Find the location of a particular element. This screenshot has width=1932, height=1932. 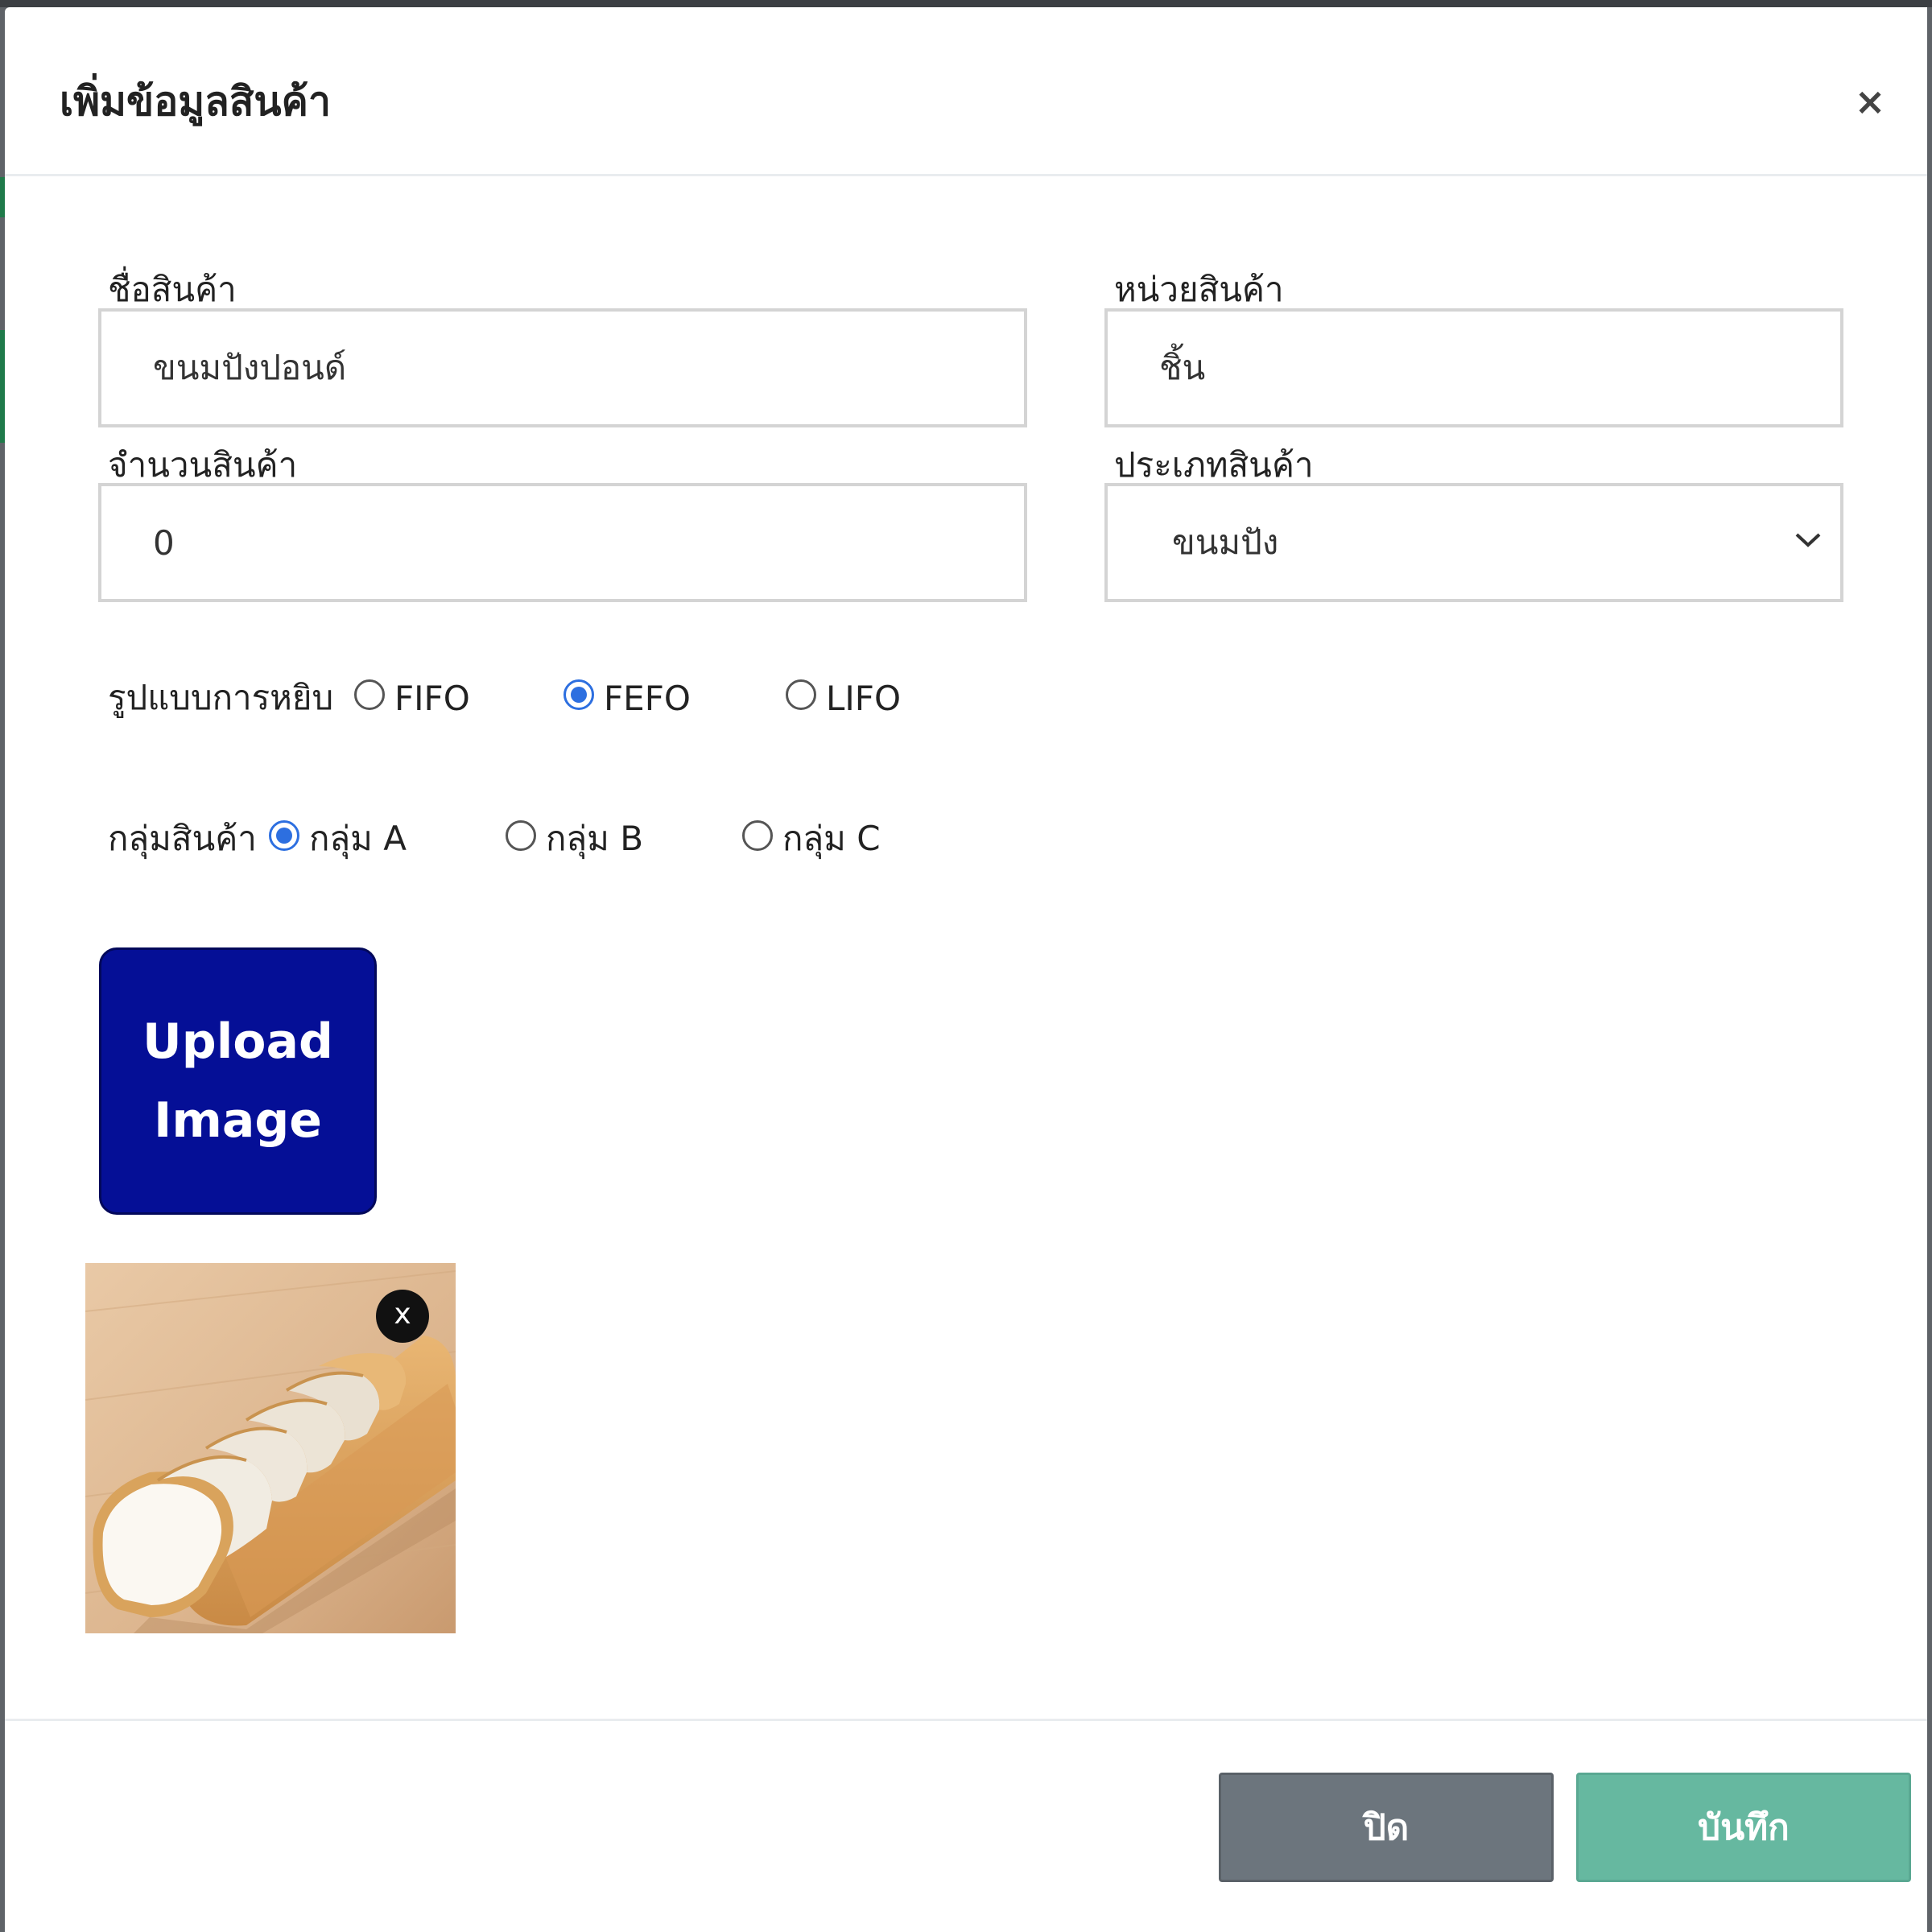

remove-image-button: x is located at coordinates (402, 1316).